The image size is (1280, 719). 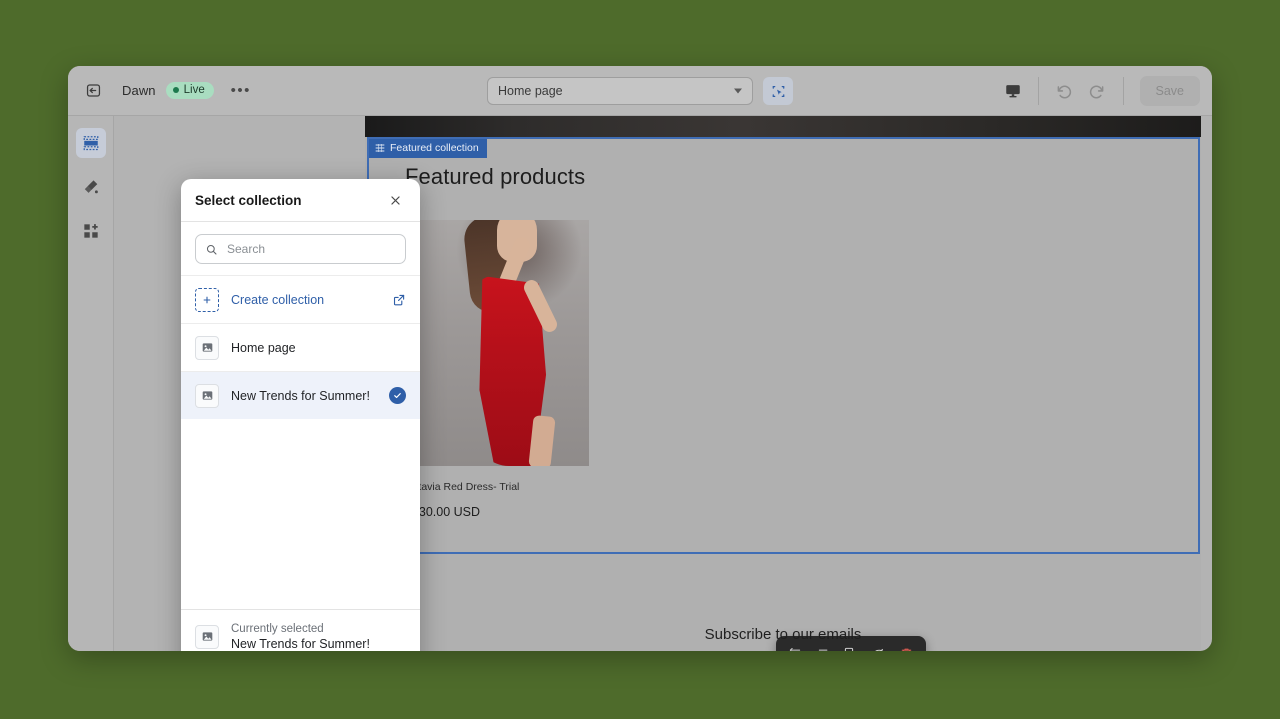 I want to click on search-area, so click(x=300, y=248).